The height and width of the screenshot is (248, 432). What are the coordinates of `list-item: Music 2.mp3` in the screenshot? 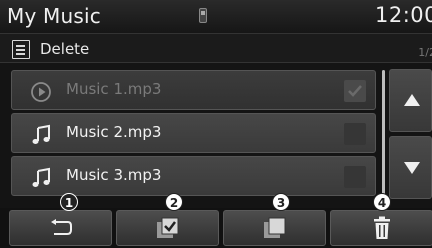 It's located at (193, 133).